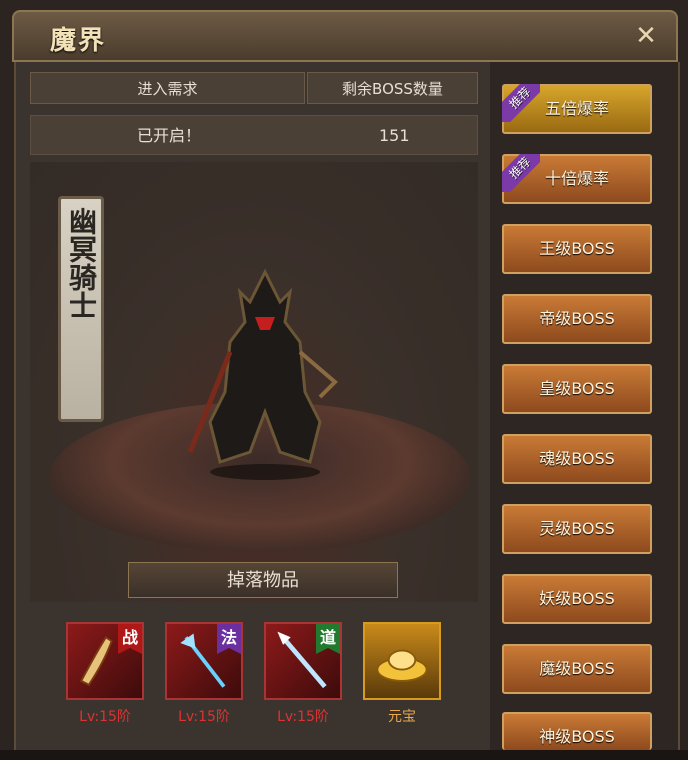 The height and width of the screenshot is (760, 688). What do you see at coordinates (204, 661) in the screenshot?
I see `drop-item-mage: 法` at bounding box center [204, 661].